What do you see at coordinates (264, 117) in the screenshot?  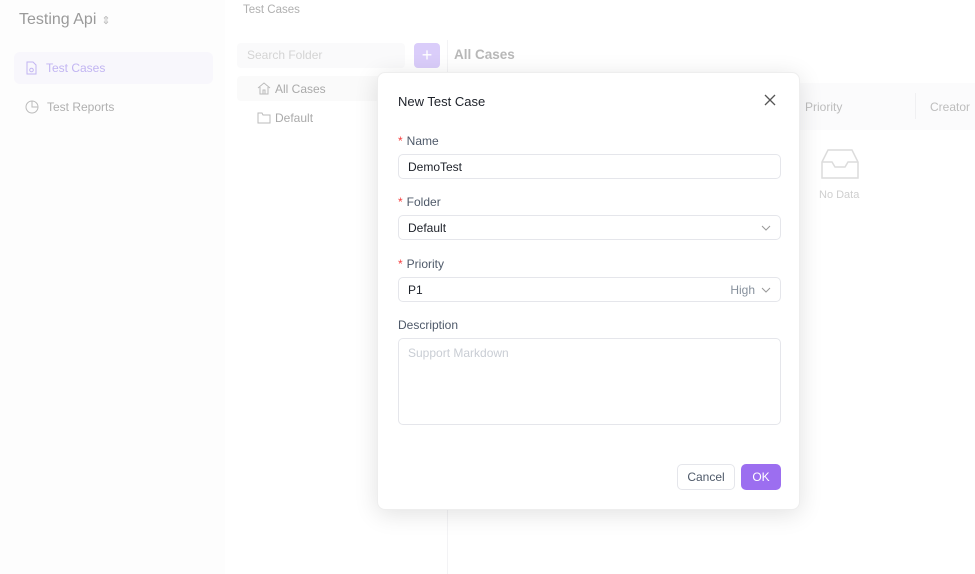 I see `folder-icon` at bounding box center [264, 117].